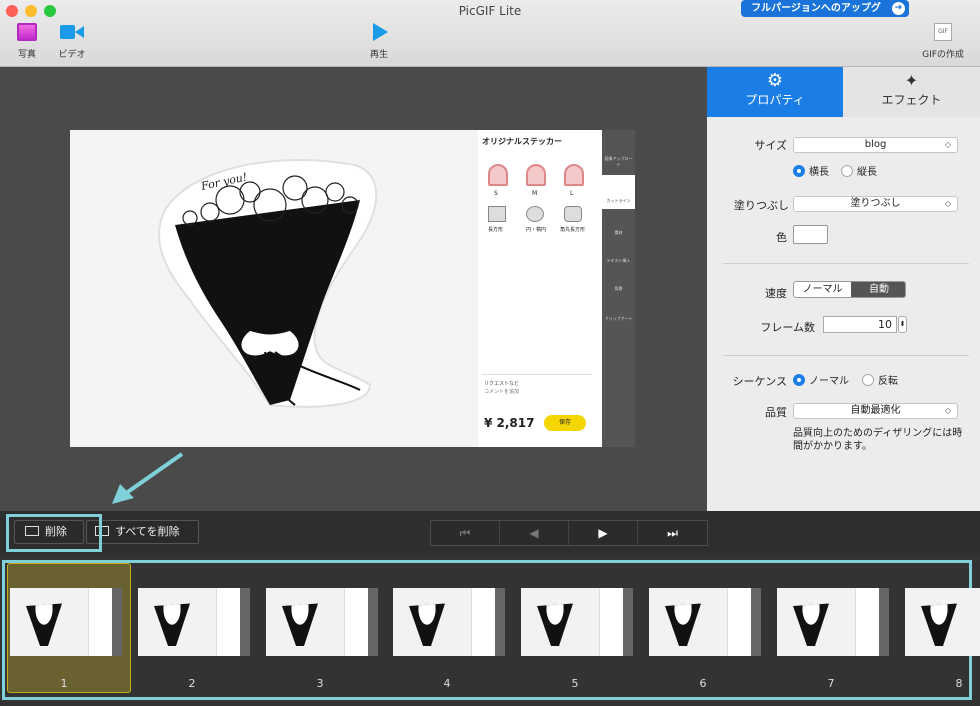 The width and height of the screenshot is (980, 706). I want to click on size-l-label: L, so click(572, 193).